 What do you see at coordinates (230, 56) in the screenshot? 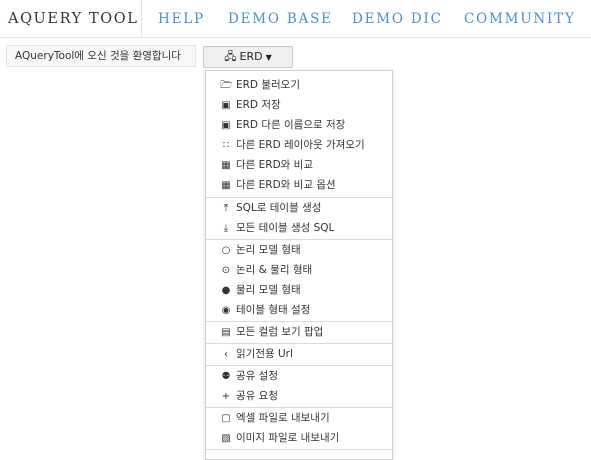
I see `sitemap-icon: 🖧` at bounding box center [230, 56].